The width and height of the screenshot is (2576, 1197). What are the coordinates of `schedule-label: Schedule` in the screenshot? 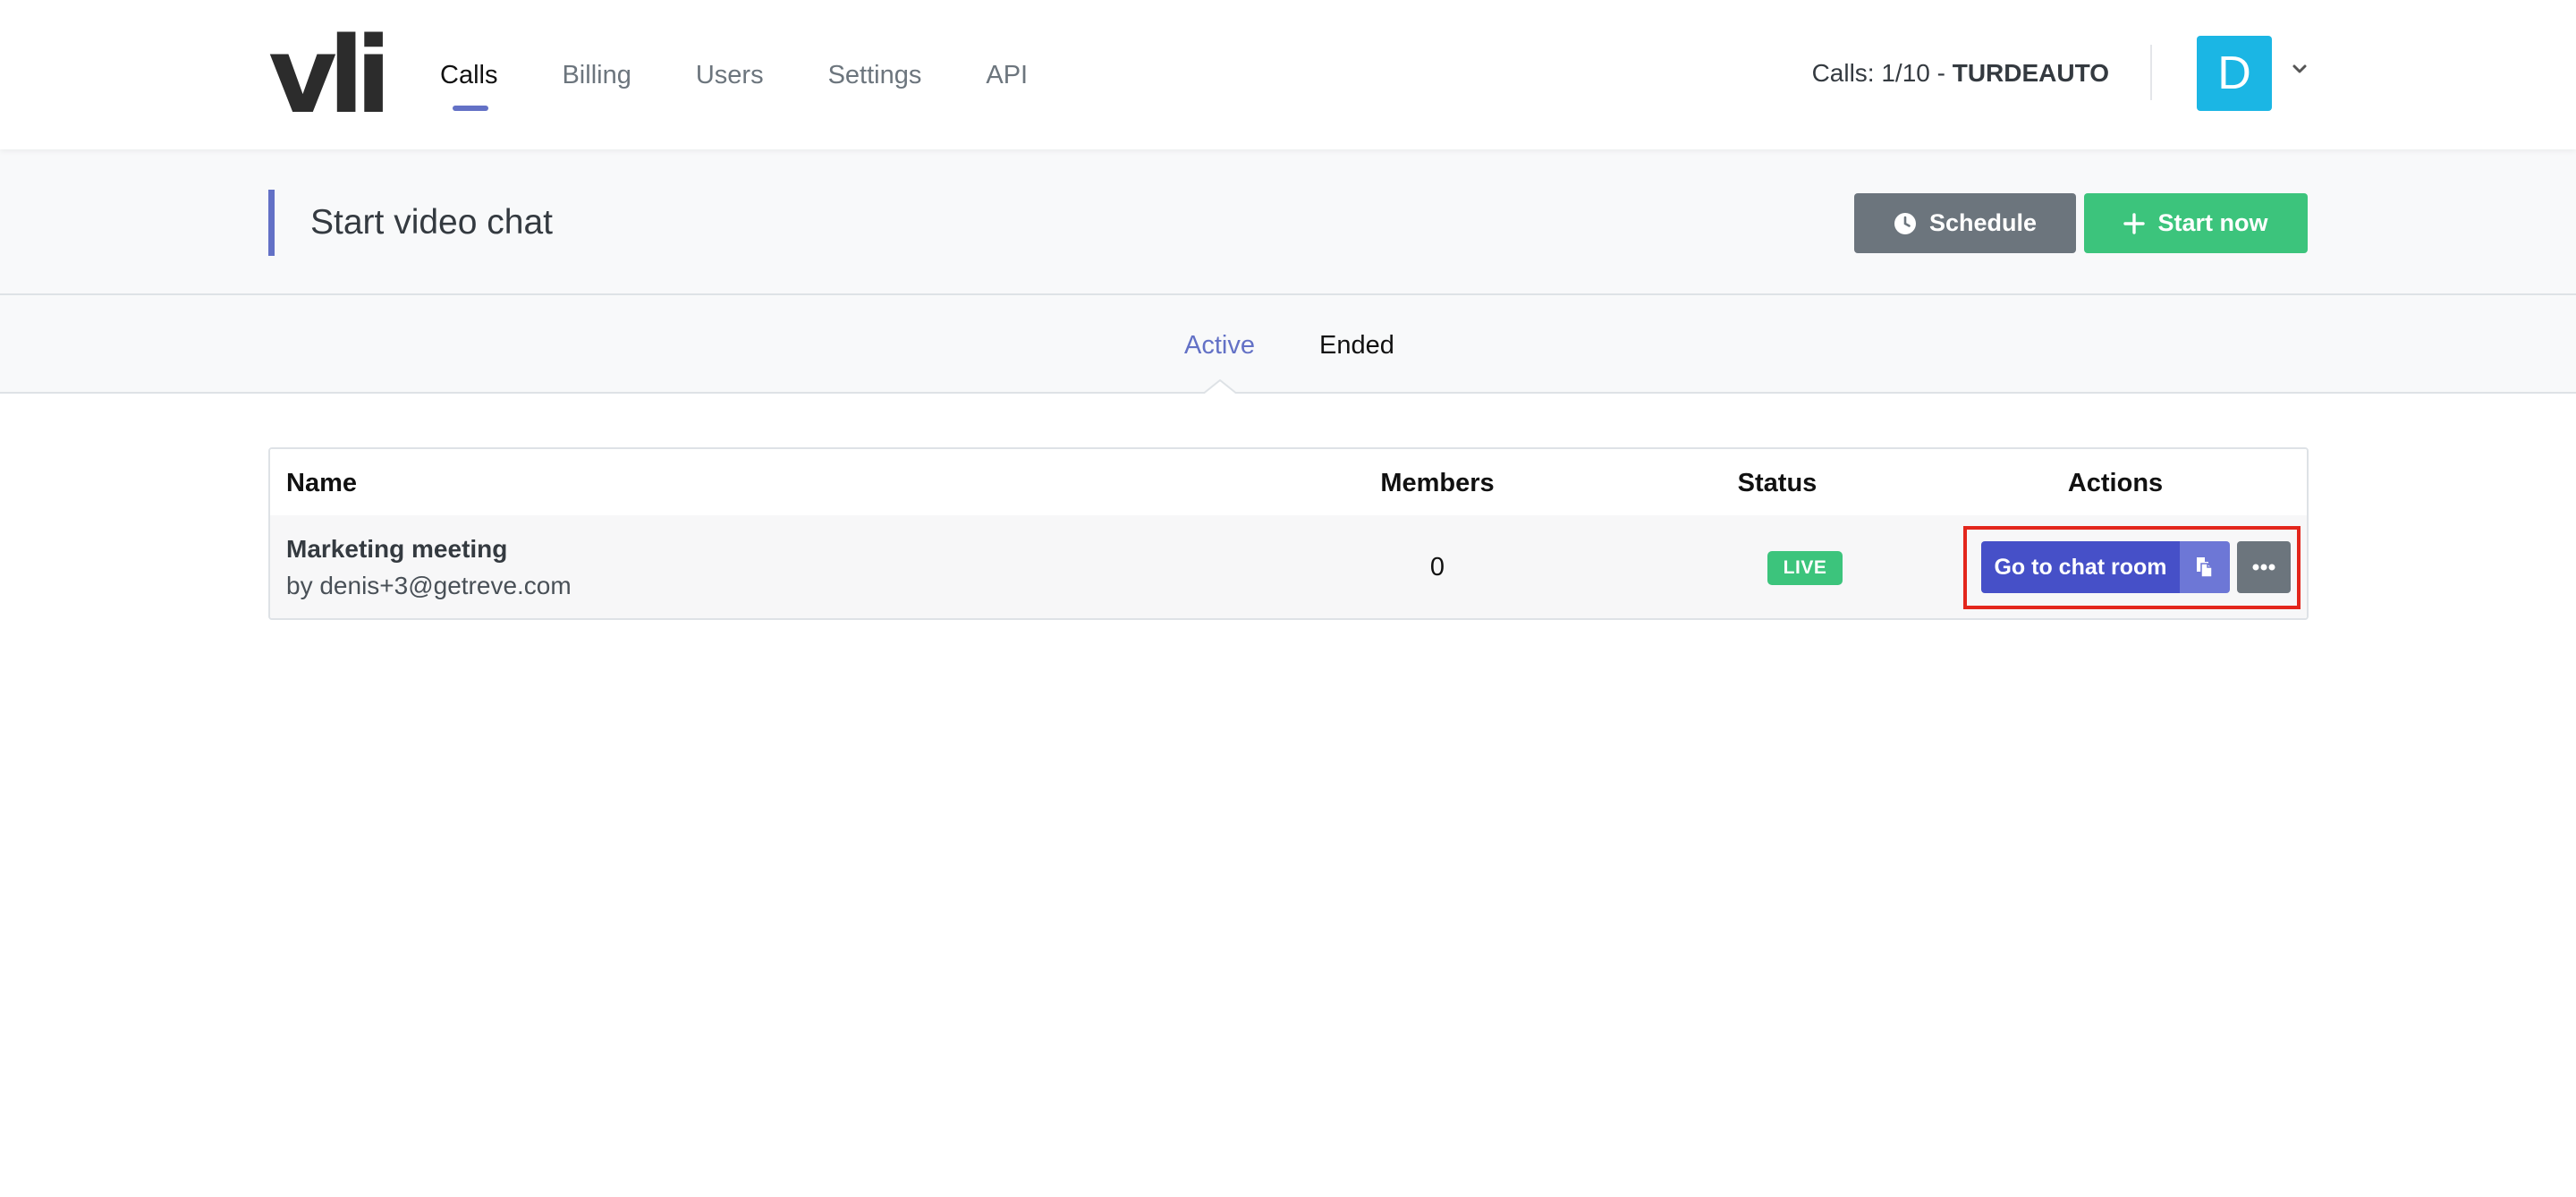 It's located at (1983, 223).